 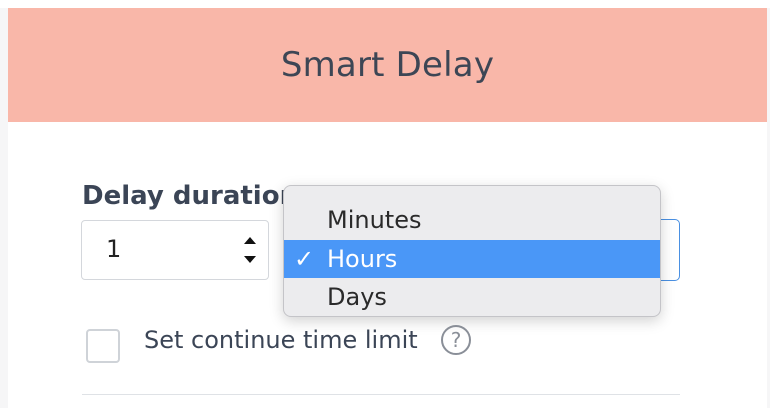 I want to click on delay-duration-label: Delay duration, so click(x=190, y=196).